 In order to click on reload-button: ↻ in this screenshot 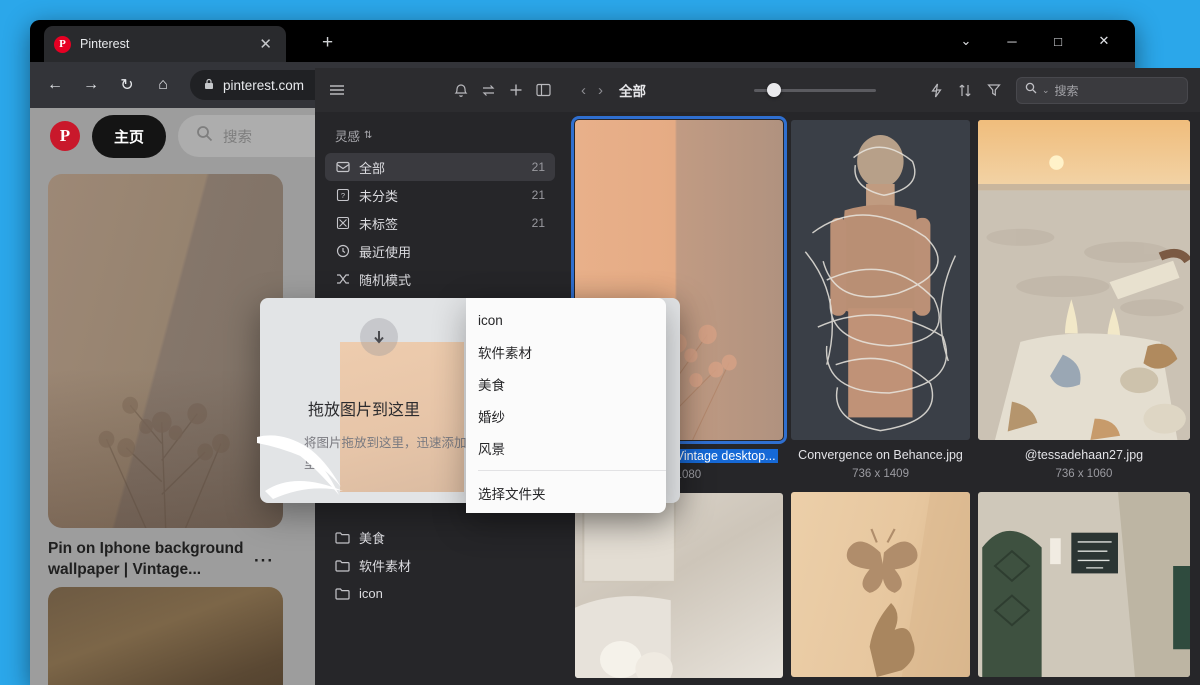, I will do `click(127, 85)`.